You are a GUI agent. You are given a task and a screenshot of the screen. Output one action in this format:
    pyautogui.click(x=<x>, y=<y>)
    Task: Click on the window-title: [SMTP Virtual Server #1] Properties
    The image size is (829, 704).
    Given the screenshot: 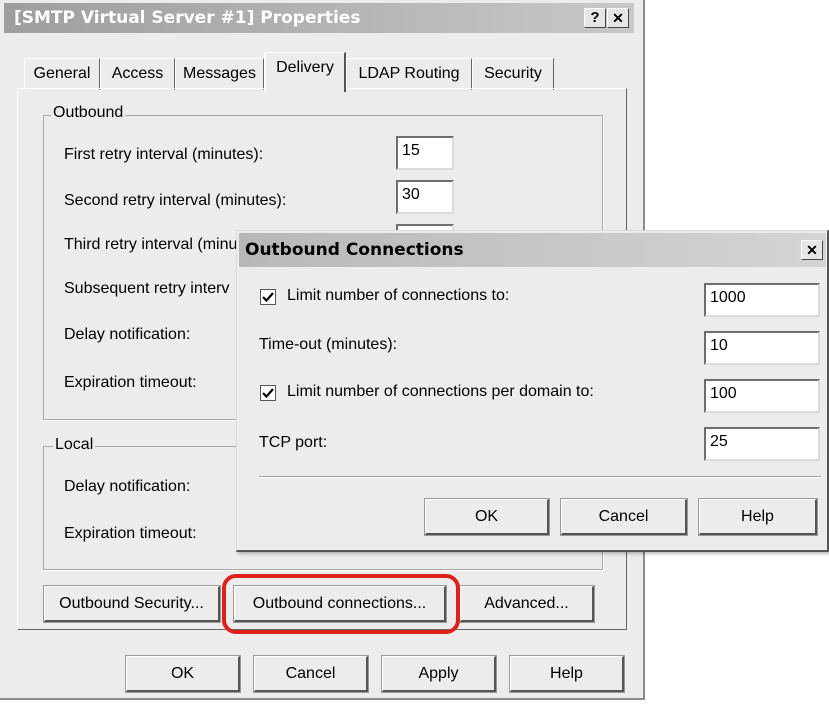 What is the action you would take?
    pyautogui.click(x=187, y=18)
    